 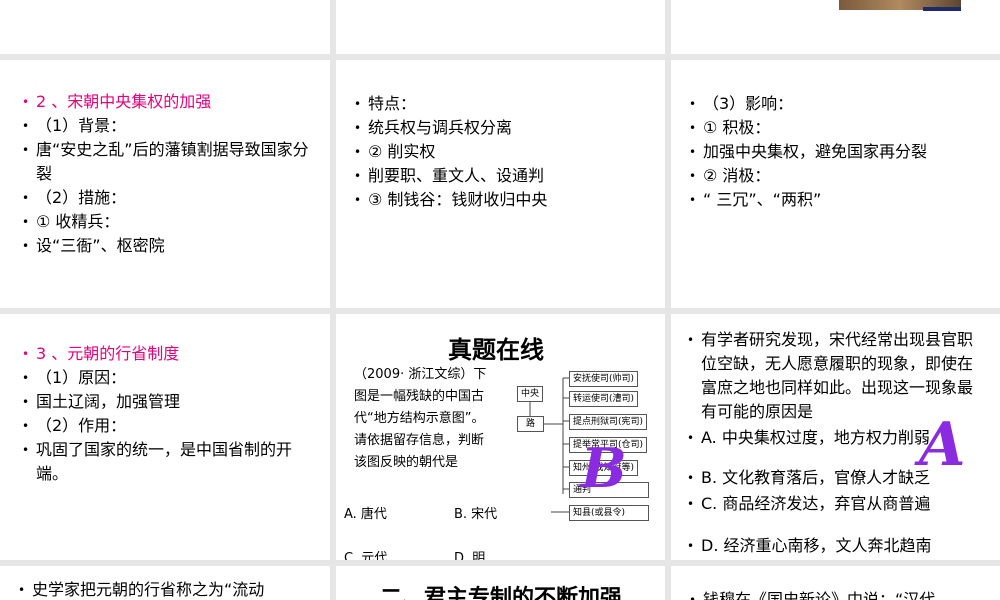 I want to click on diagram-box-center: 中央, so click(x=530, y=394).